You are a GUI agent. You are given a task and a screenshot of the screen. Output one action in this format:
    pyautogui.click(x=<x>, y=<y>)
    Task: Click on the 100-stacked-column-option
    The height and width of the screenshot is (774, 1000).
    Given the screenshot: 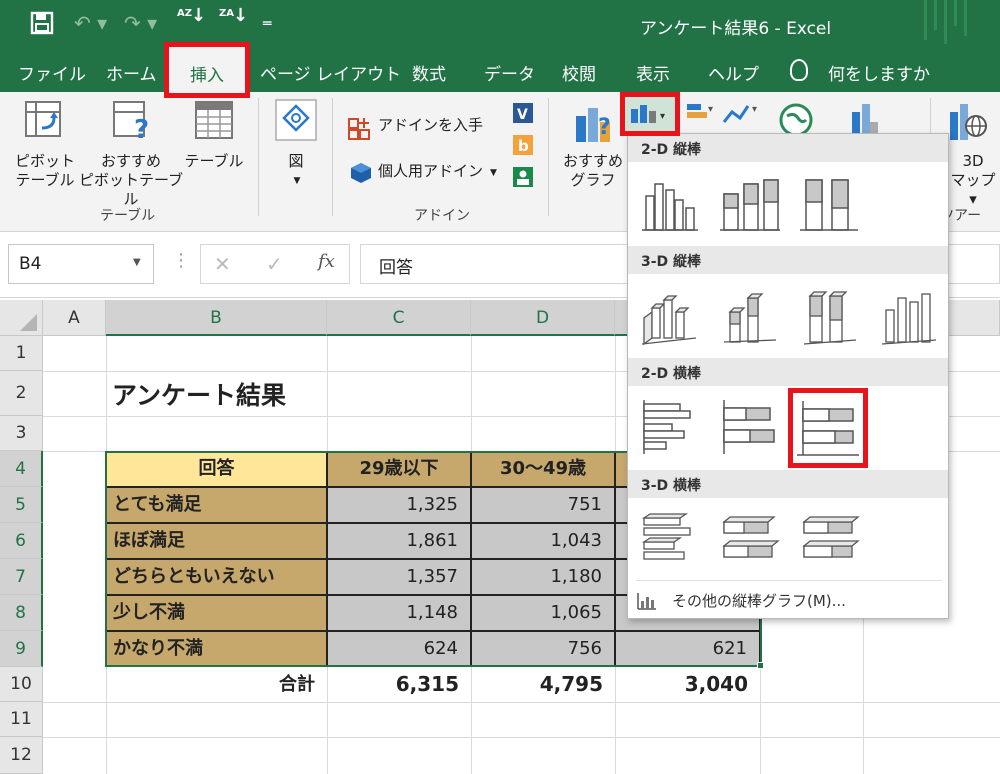 What is the action you would take?
    pyautogui.click(x=829, y=203)
    